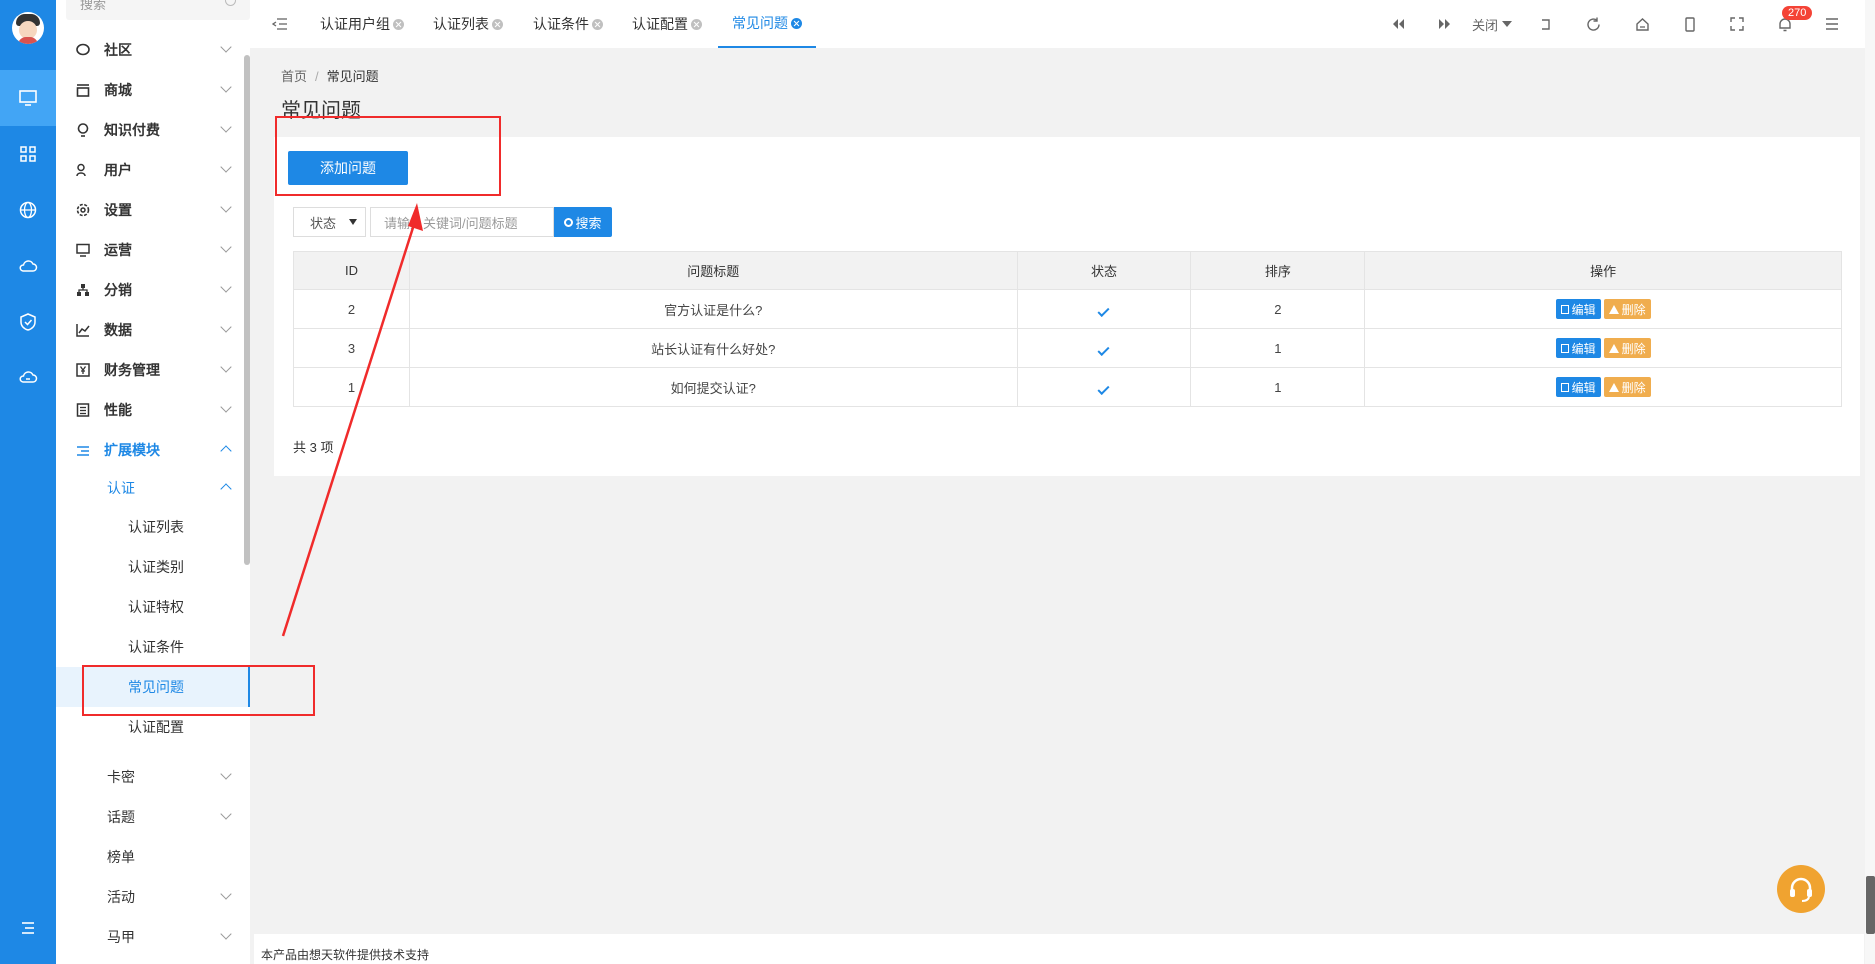  What do you see at coordinates (118, 170) in the screenshot?
I see `menu-item-label: 用户` at bounding box center [118, 170].